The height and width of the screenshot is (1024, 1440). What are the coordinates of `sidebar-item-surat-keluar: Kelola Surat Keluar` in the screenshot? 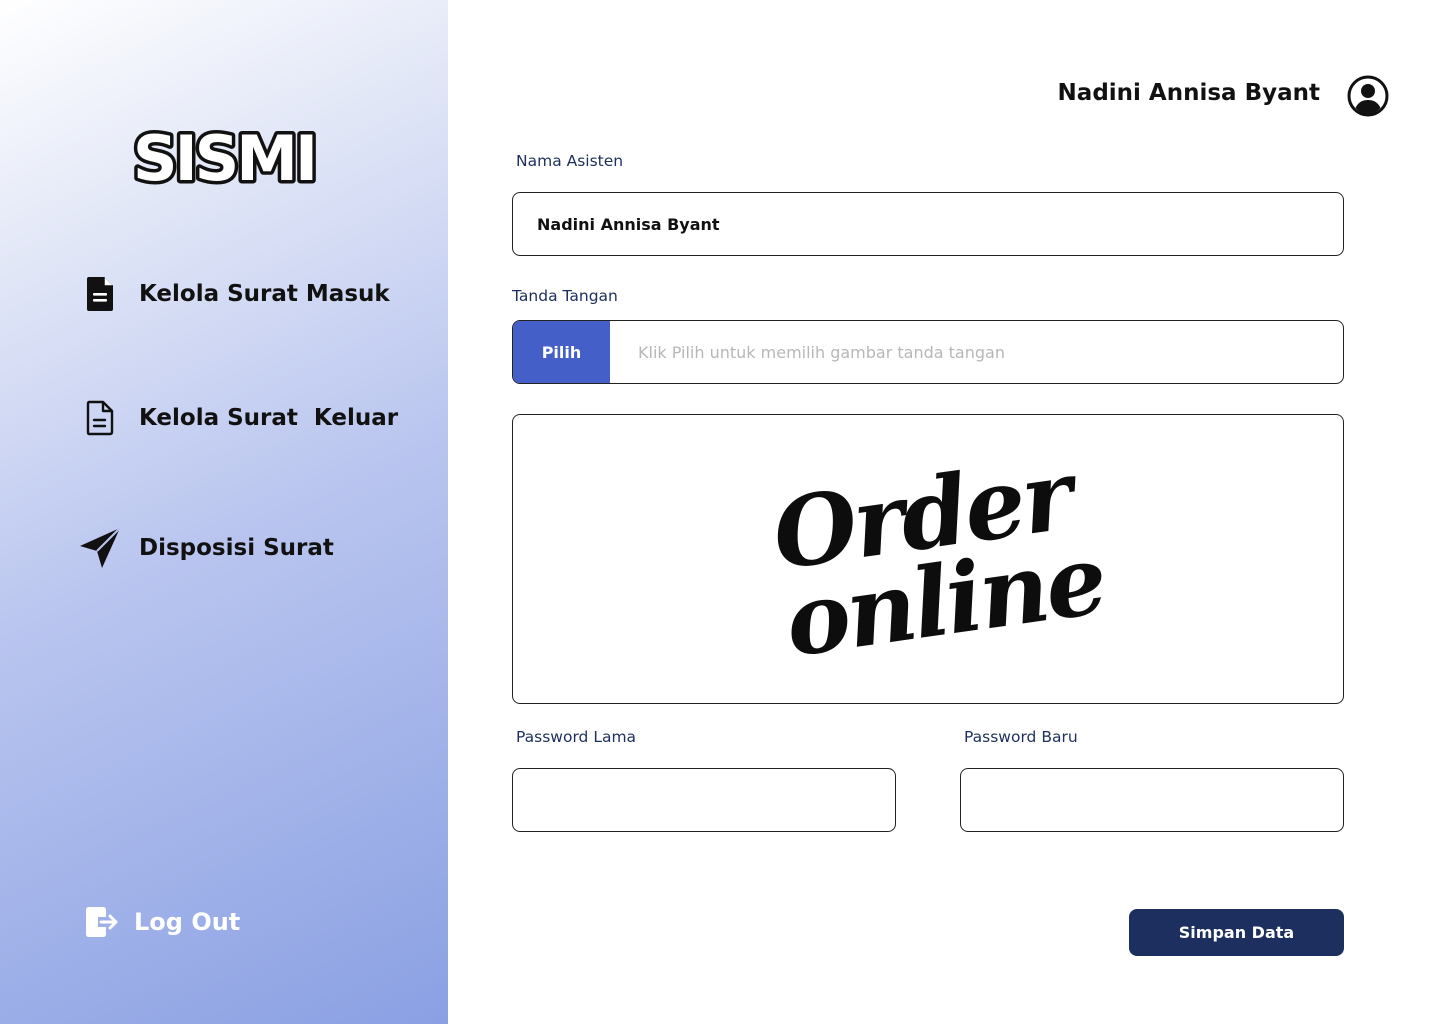 It's located at (238, 418).